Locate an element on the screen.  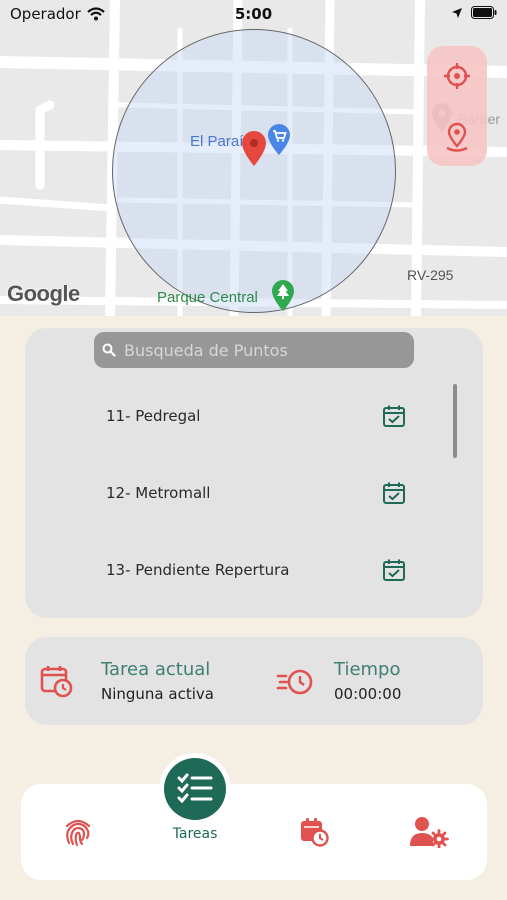
park-pin-icon is located at coordinates (283, 295).